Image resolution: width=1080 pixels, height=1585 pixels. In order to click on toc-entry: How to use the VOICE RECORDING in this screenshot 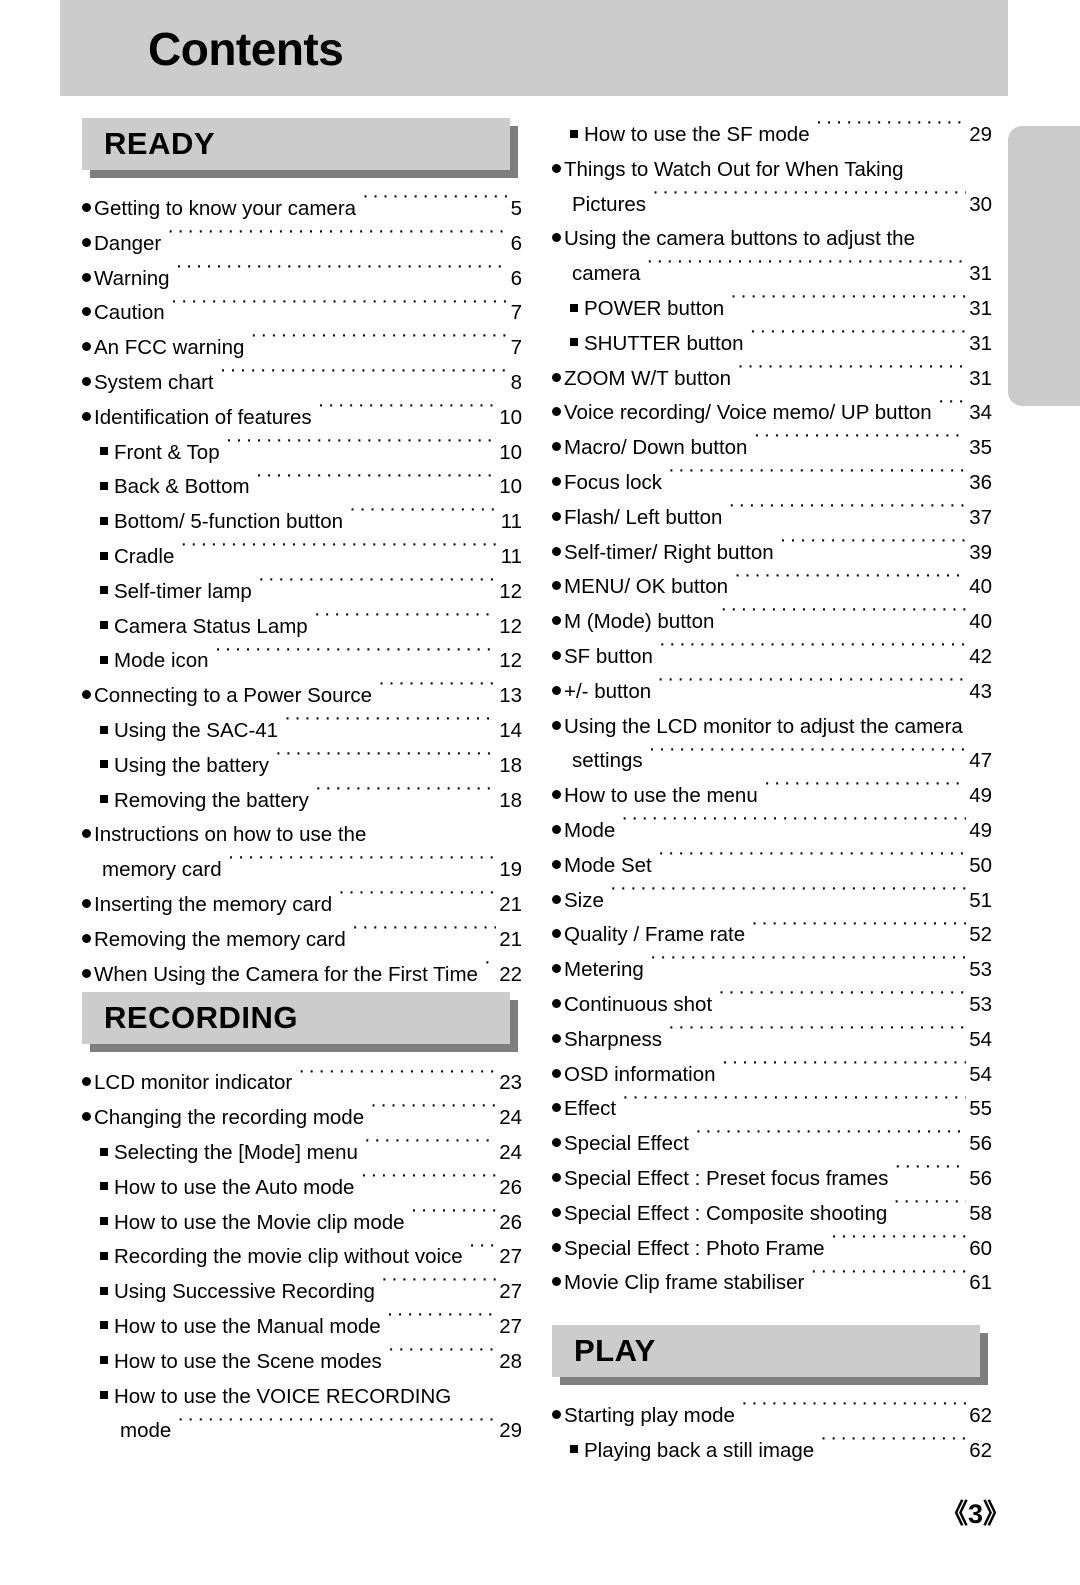, I will do `click(302, 1397)`.